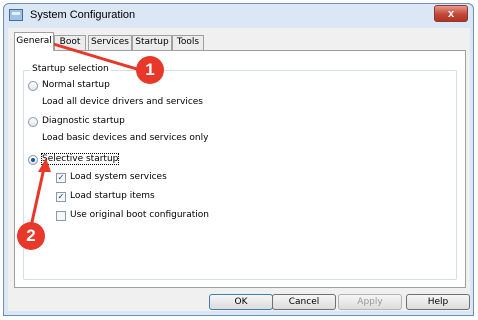 Image resolution: width=478 pixels, height=320 pixels. I want to click on annotation-marker-1: 1, so click(150, 70).